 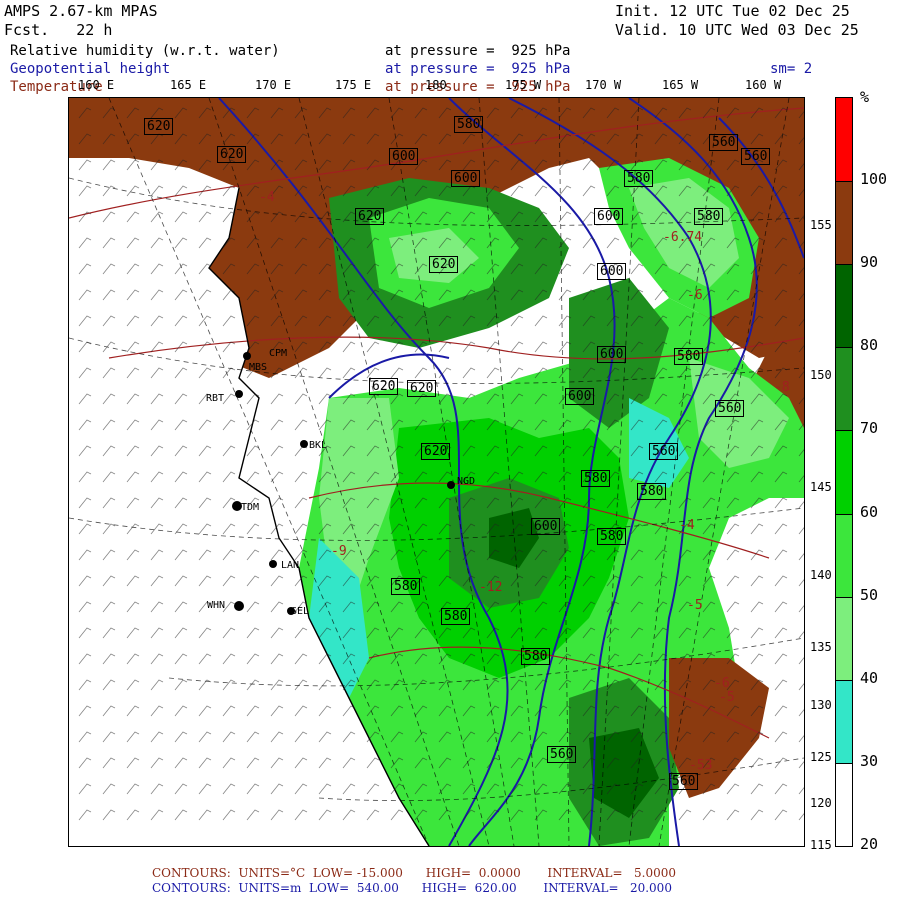 What do you see at coordinates (478, 51) in the screenshot?
I see `level-rh: at pressure = 925 hPa` at bounding box center [478, 51].